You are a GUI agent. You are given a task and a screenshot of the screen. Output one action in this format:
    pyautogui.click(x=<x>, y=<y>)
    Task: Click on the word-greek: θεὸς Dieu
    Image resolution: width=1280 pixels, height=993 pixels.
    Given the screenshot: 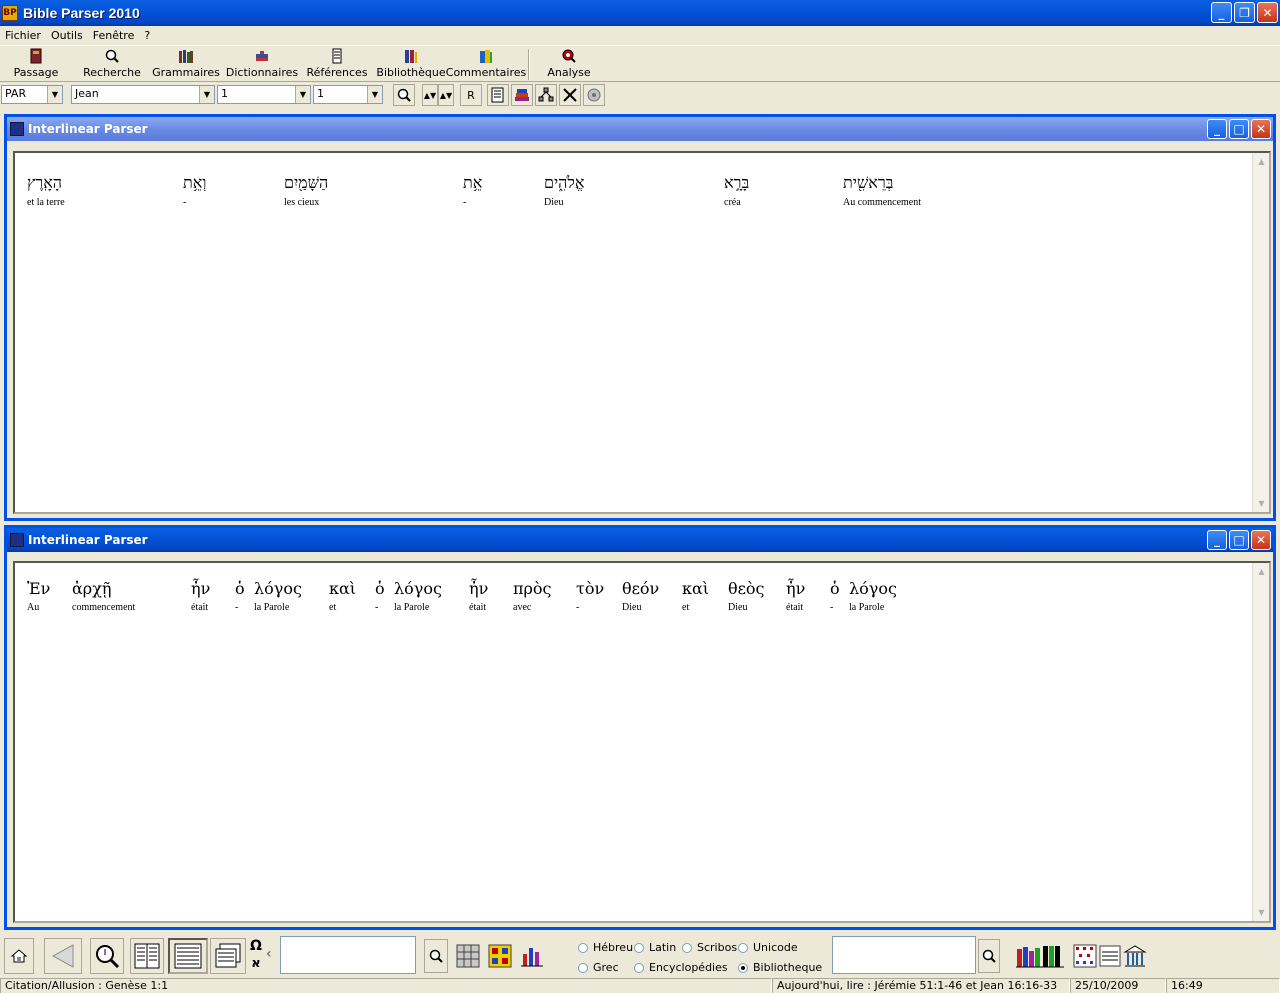 What is the action you would take?
    pyautogui.click(x=746, y=596)
    